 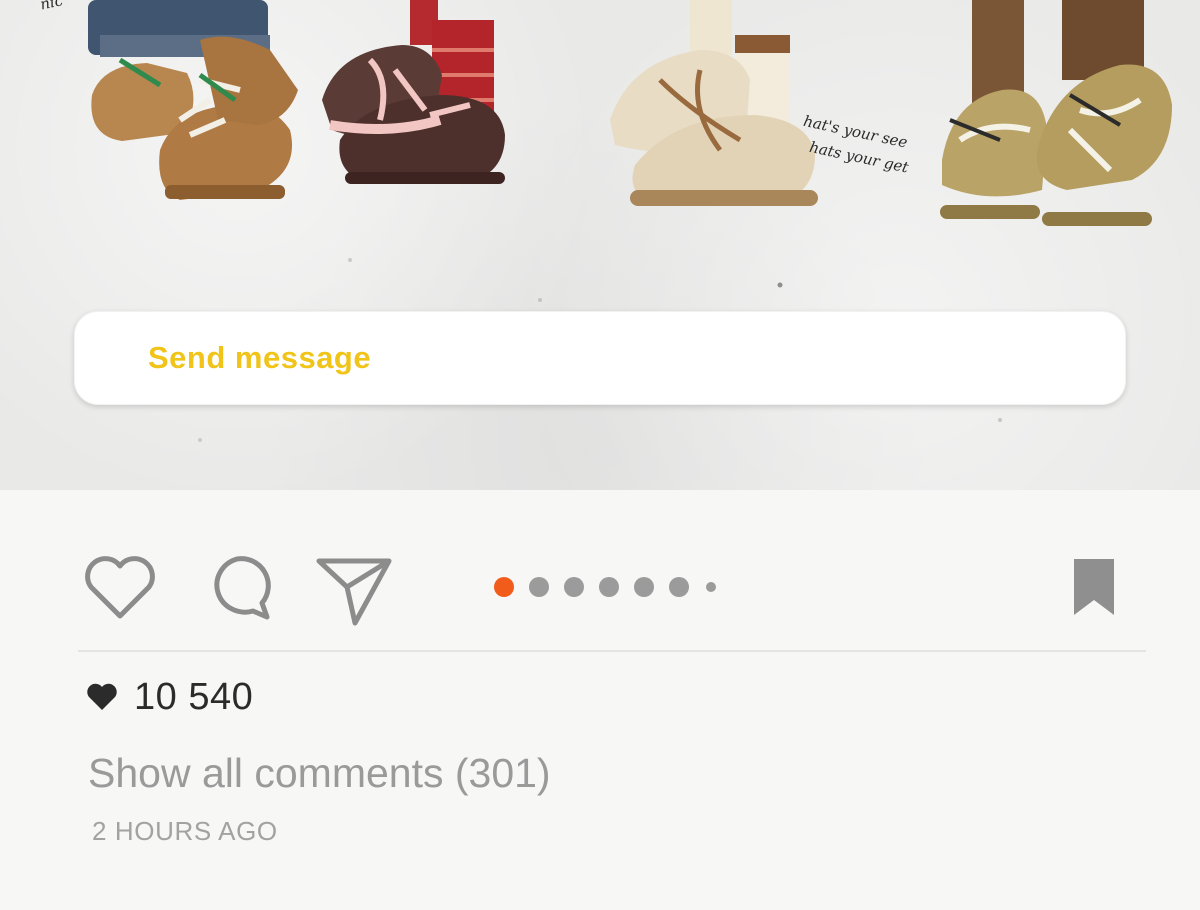 I want to click on likes-row: 10 540, so click(x=169, y=697).